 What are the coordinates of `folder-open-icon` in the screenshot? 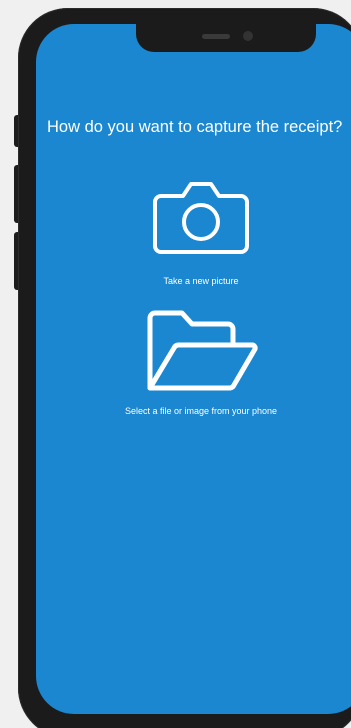 It's located at (202, 350).